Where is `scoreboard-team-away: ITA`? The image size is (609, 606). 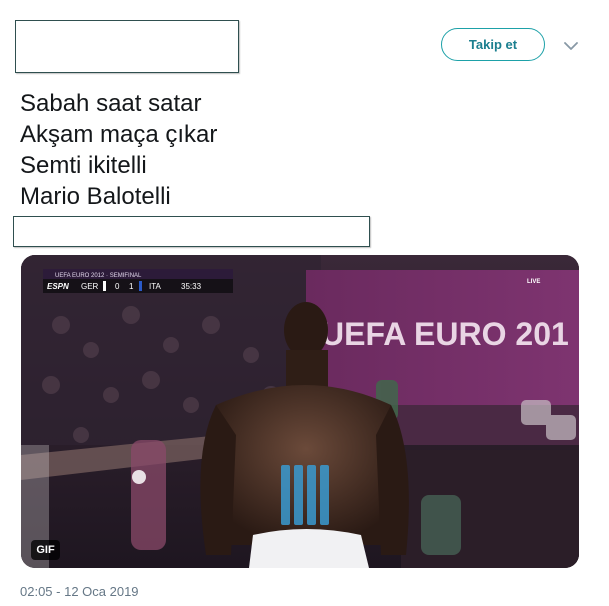 scoreboard-team-away: ITA is located at coordinates (155, 286).